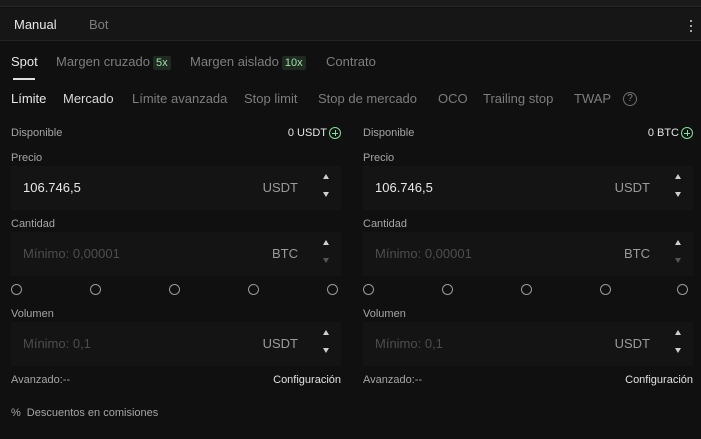 The width and height of the screenshot is (701, 439). What do you see at coordinates (161, 63) in the screenshot?
I see `leverage-badge-cross: 5x` at bounding box center [161, 63].